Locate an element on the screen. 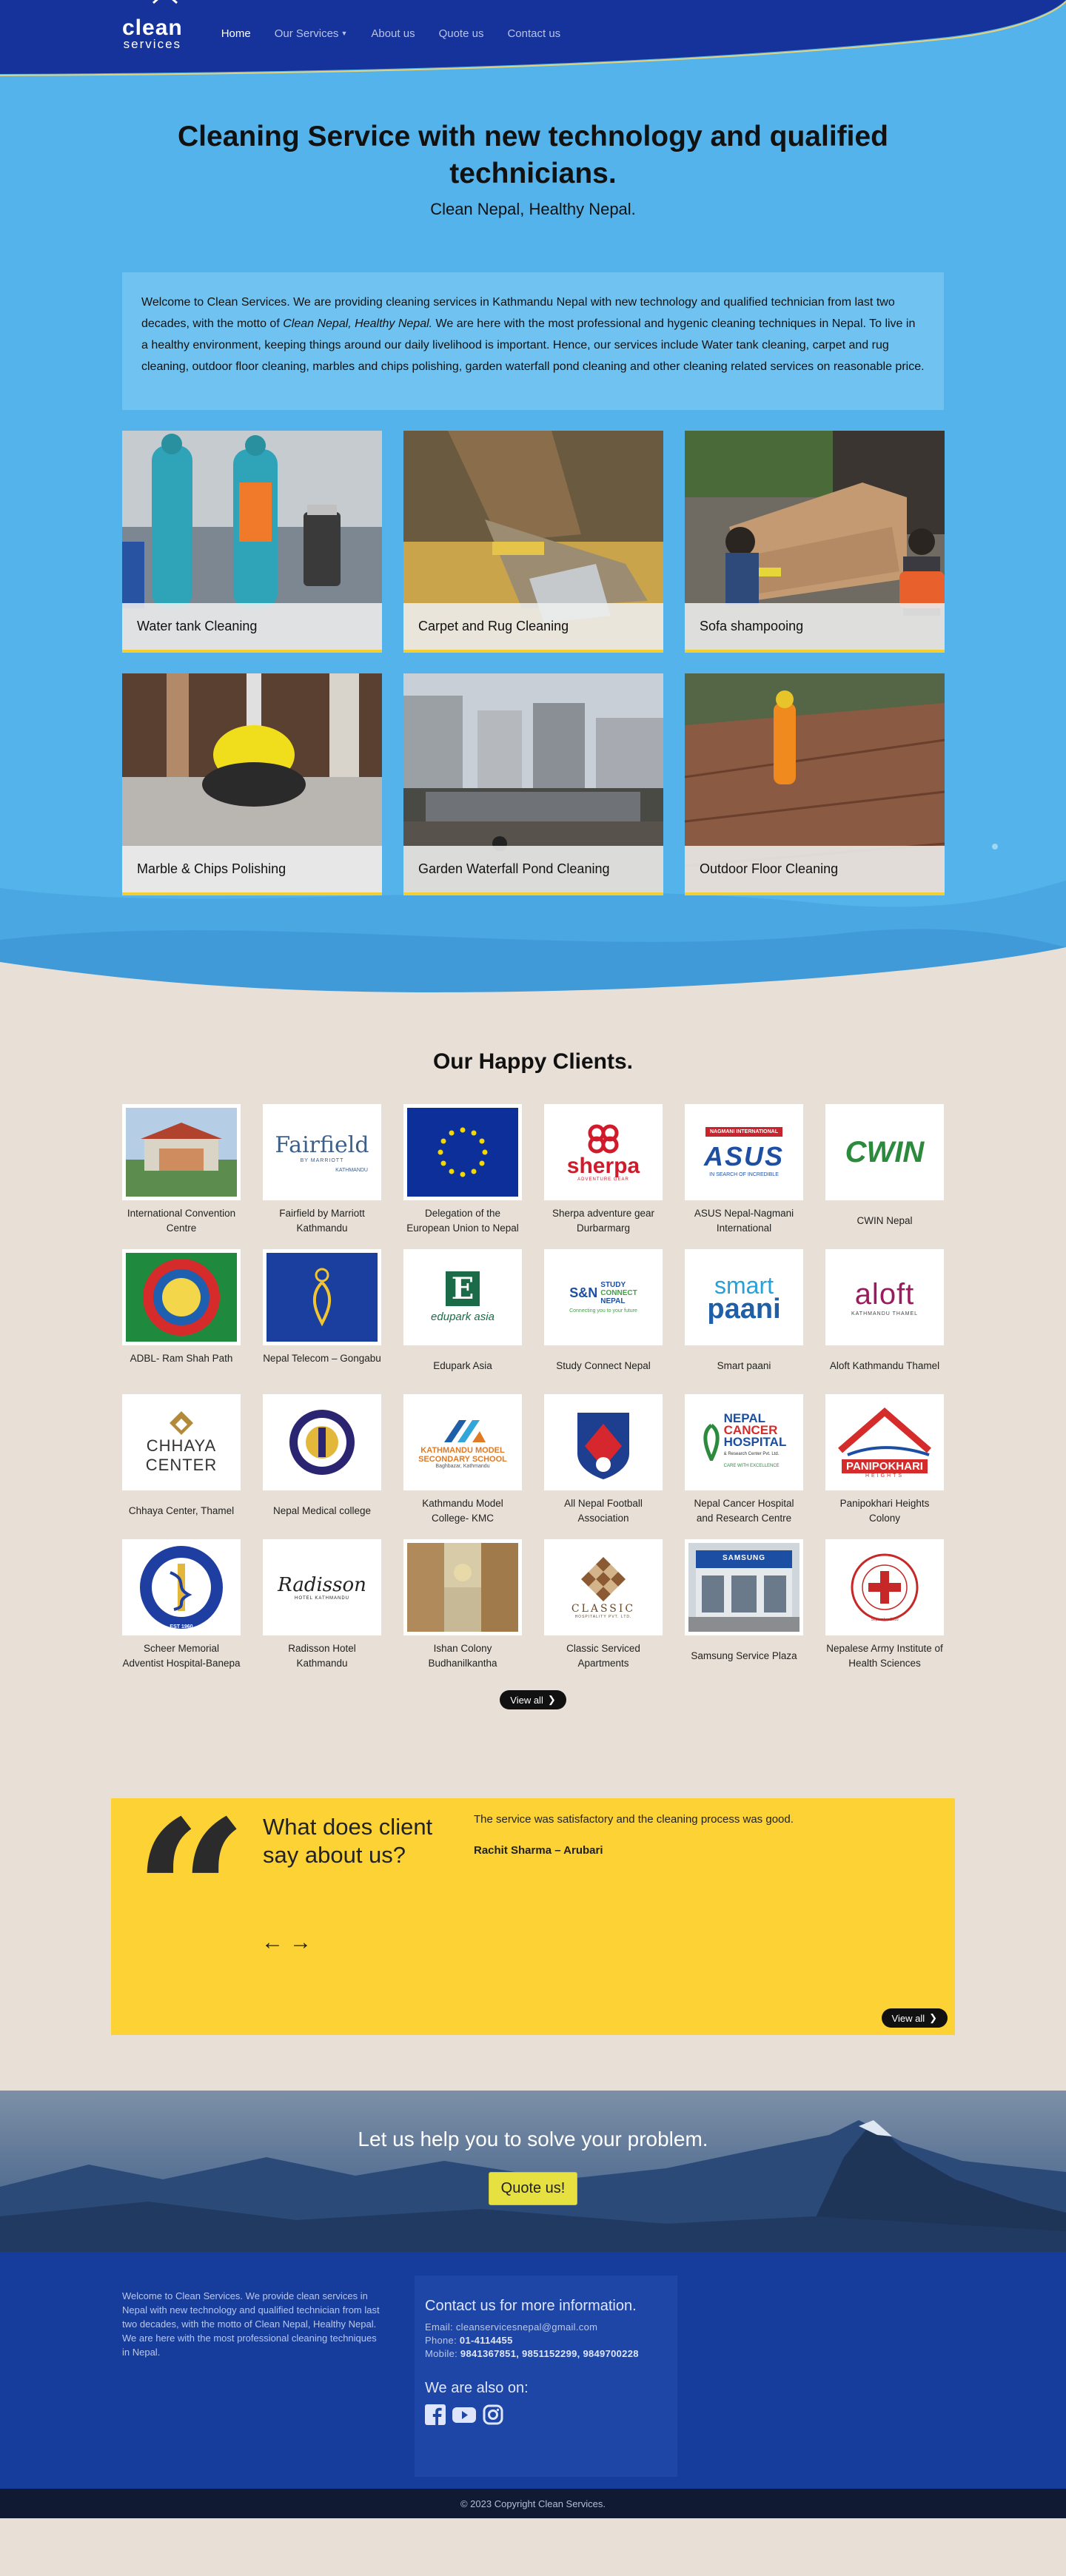 Image resolution: width=1066 pixels, height=2576 pixels. client-logo-text: HEIGHTS is located at coordinates (885, 1476).